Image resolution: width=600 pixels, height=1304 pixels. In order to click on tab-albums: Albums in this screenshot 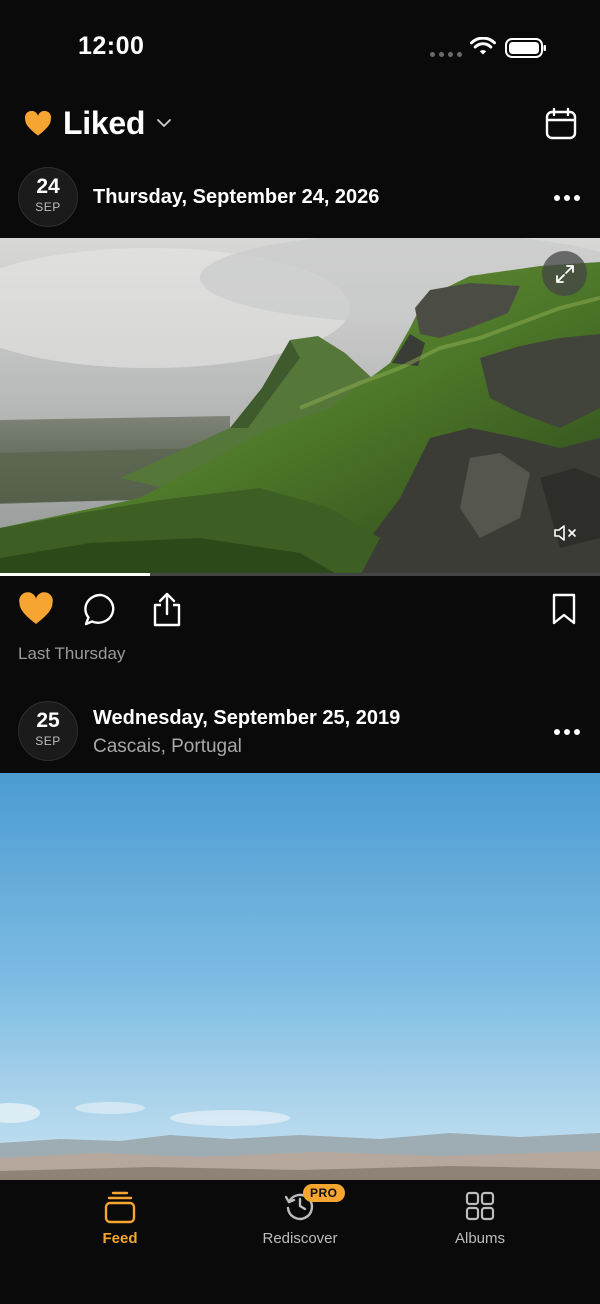, I will do `click(480, 1220)`.